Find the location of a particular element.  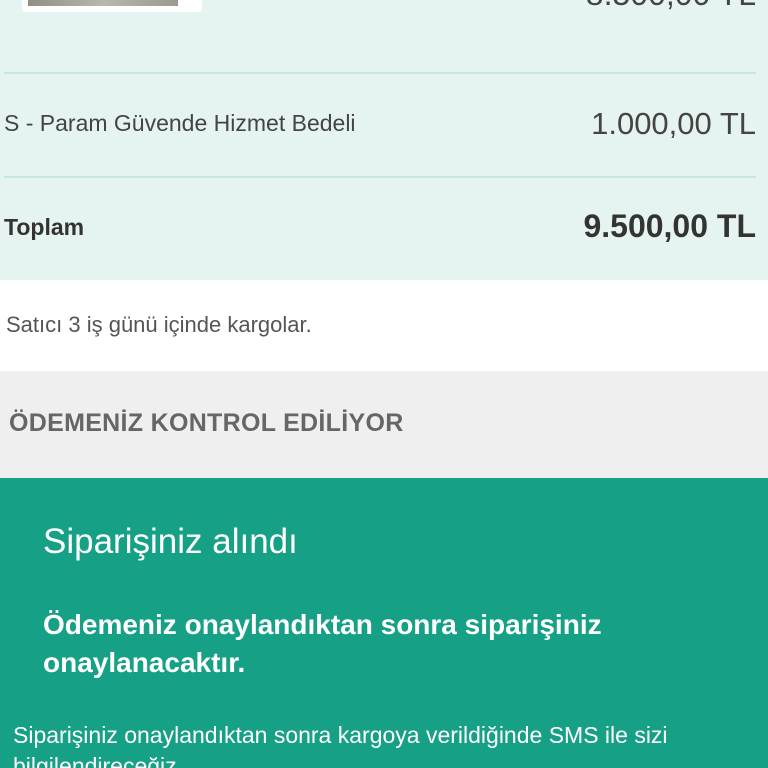

payment-status-text: ÖDEMENİZ KONTROL EDİLİYOR is located at coordinates (206, 423).